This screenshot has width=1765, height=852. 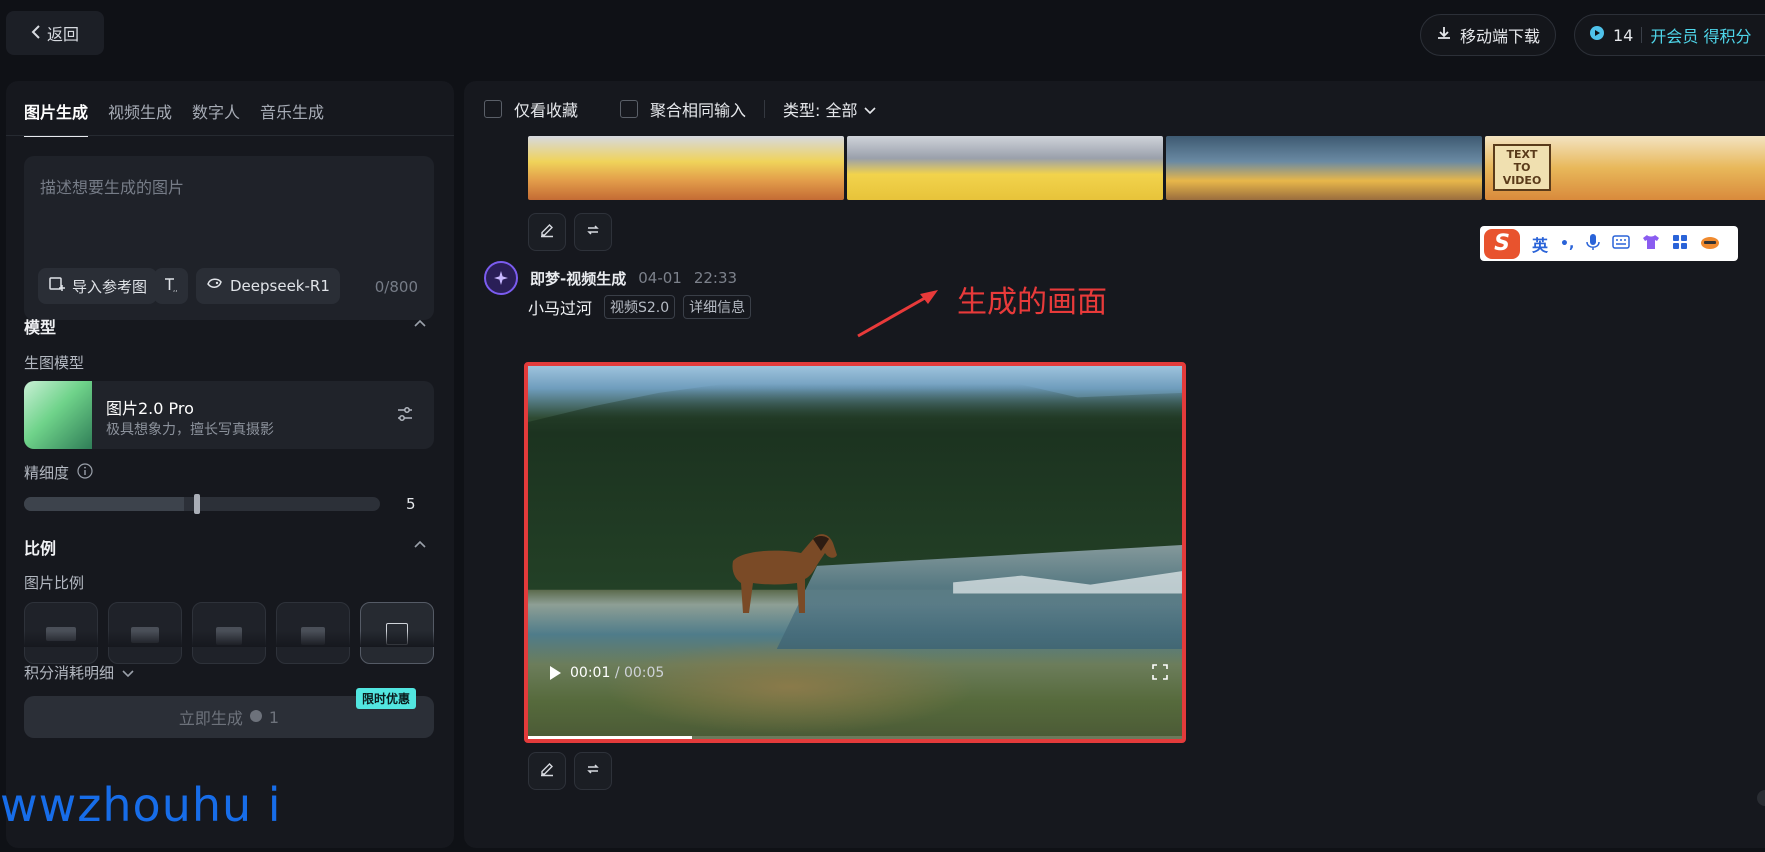 I want to click on keyboard-icon, so click(x=1621, y=243).